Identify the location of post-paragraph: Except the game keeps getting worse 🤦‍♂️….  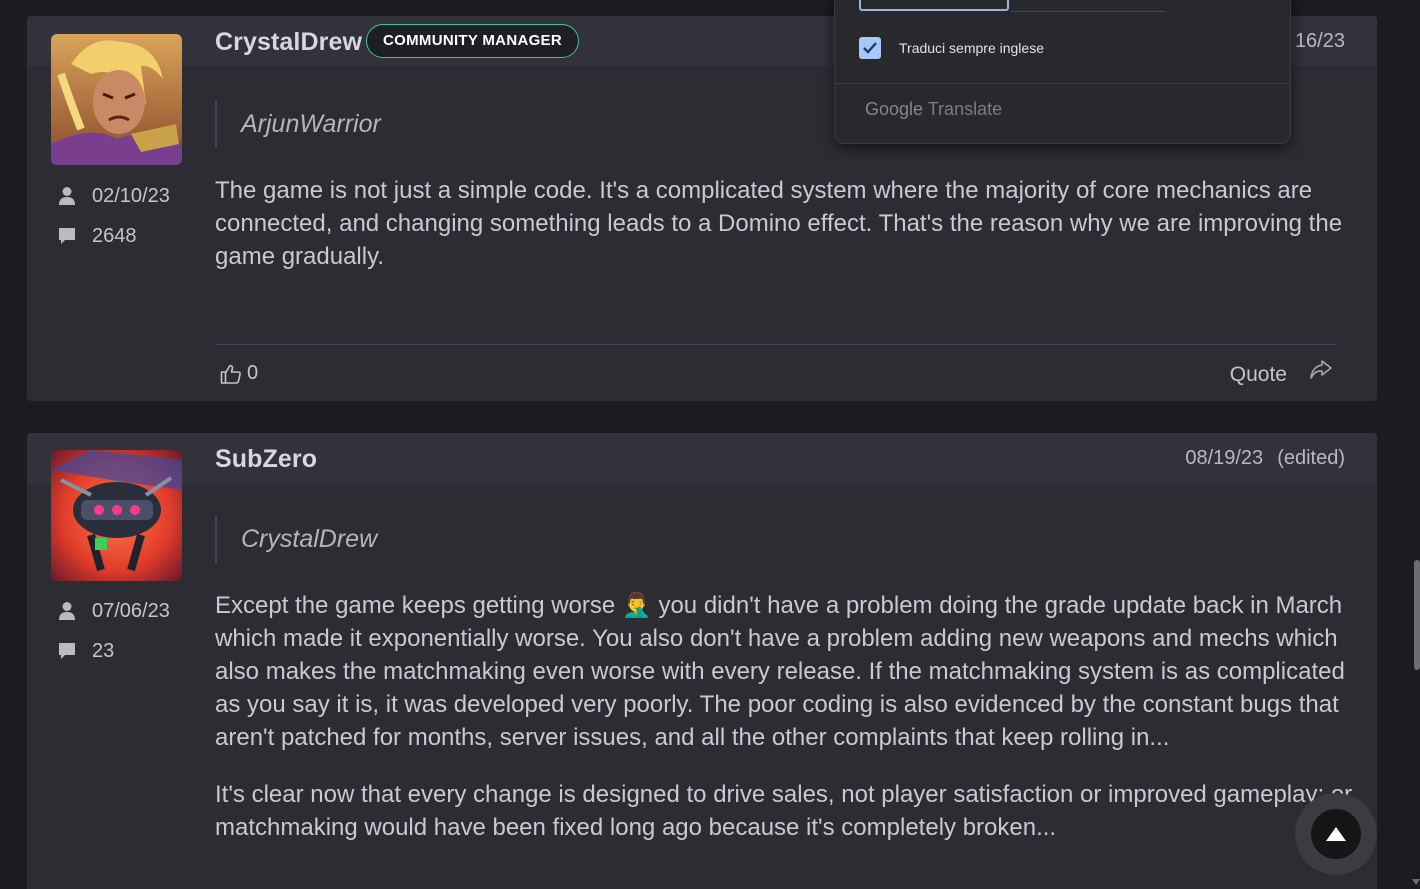
(780, 671).